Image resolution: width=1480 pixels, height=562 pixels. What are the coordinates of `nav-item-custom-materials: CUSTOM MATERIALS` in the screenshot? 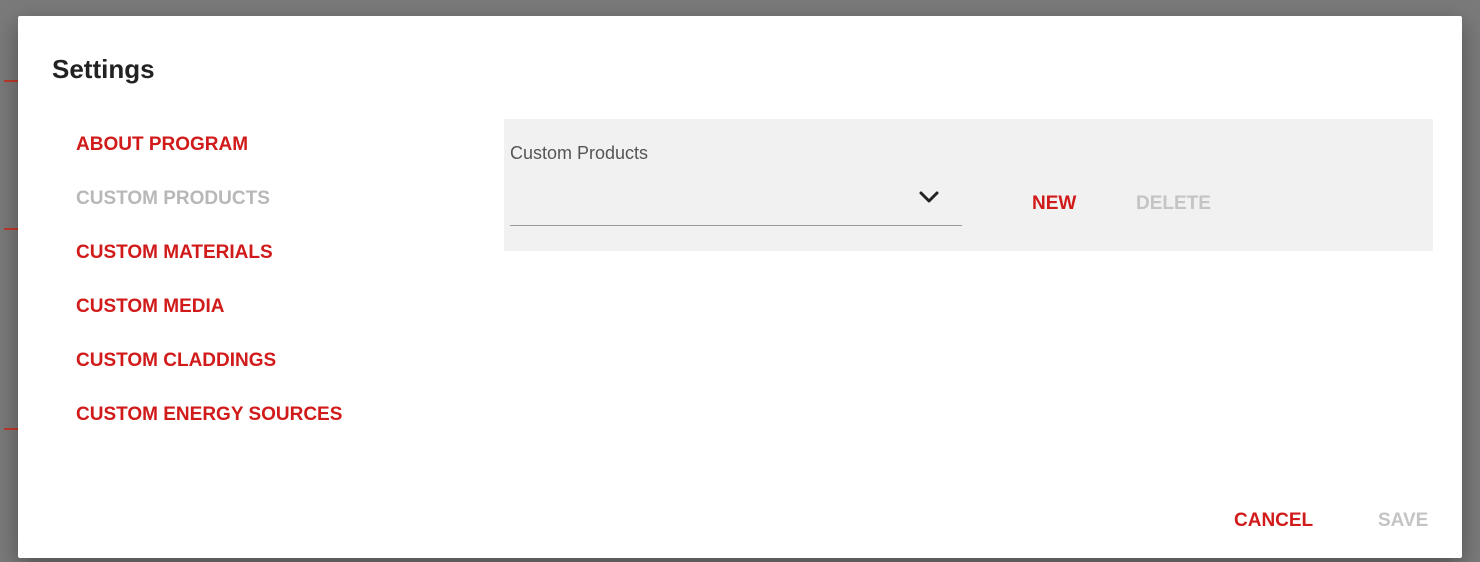 It's located at (209, 267).